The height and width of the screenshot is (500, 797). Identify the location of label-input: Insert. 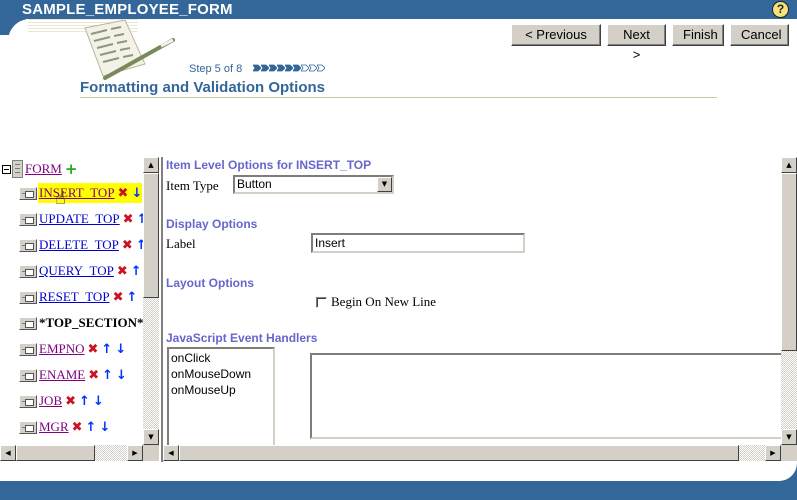
(418, 243).